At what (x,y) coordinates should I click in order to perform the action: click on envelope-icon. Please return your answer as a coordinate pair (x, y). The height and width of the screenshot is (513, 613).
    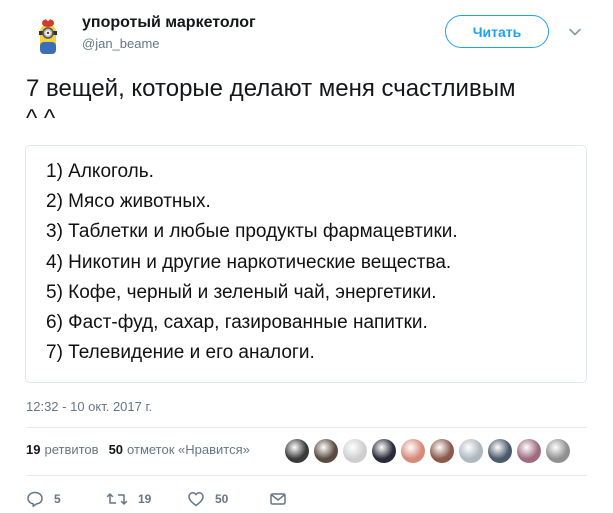
    Looking at the image, I should click on (278, 499).